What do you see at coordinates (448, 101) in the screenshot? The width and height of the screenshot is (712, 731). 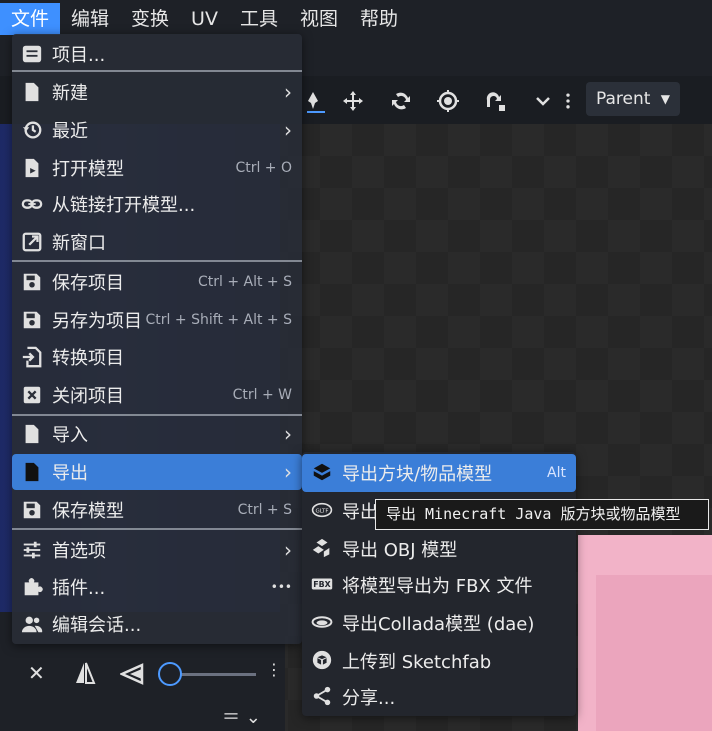 I see `pivot-icon` at bounding box center [448, 101].